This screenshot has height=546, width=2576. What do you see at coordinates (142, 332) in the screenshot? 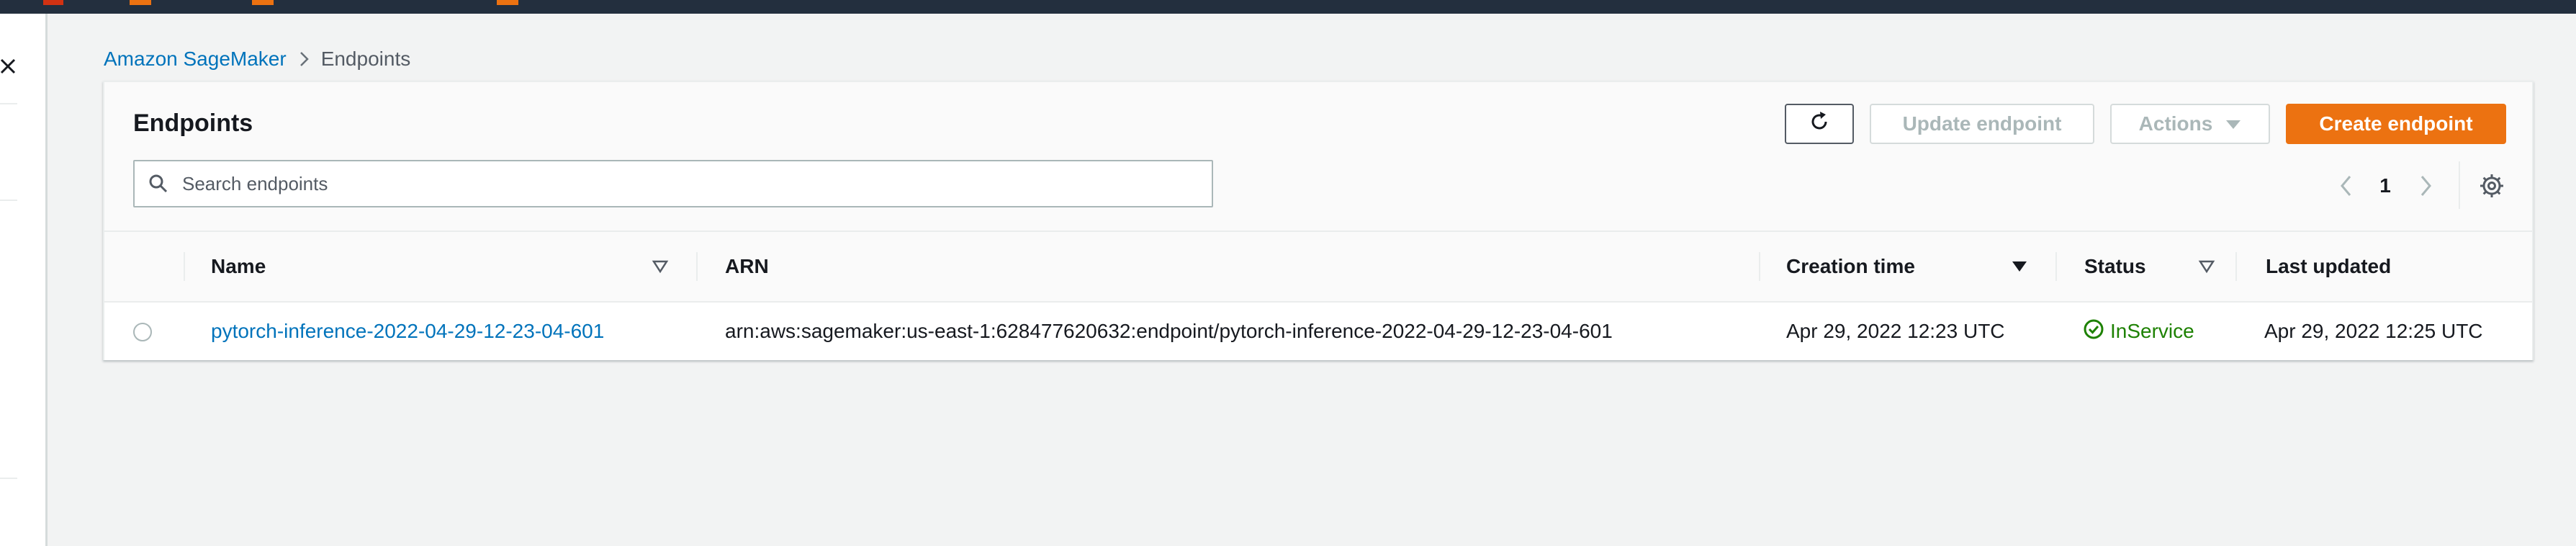
I see `row-select-radio` at bounding box center [142, 332].